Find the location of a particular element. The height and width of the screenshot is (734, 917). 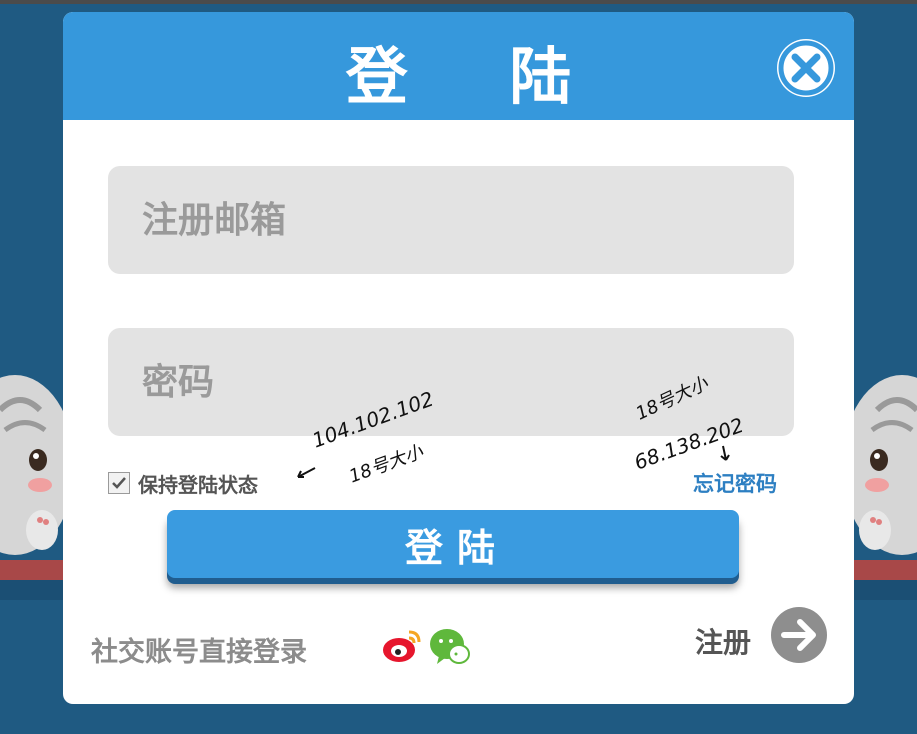

forgot-password-link: 忘记密码 is located at coordinates (735, 483).